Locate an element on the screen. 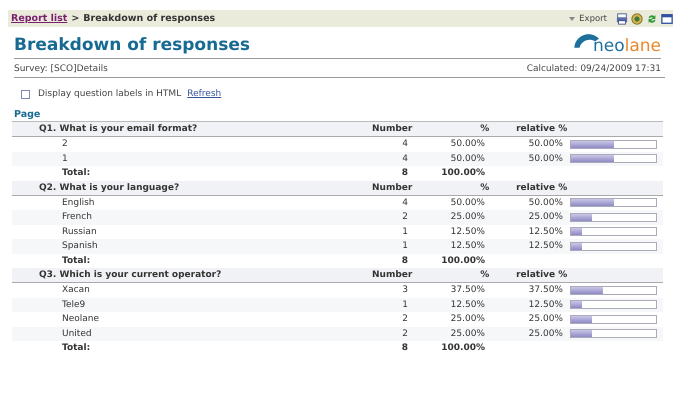 The image size is (673, 400). answer-label: Spanish is located at coordinates (80, 246).